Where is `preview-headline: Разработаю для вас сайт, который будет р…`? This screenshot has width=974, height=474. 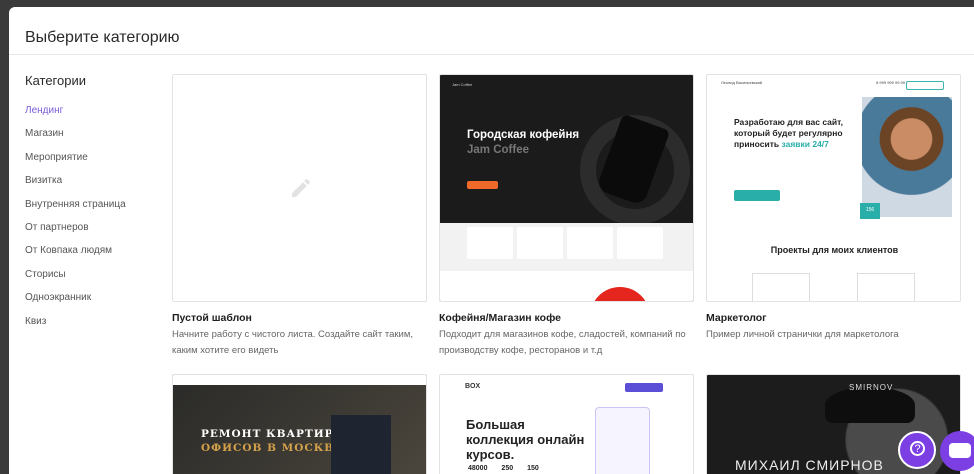 preview-headline: Разработаю для вас сайт, который будет р… is located at coordinates (788, 133).